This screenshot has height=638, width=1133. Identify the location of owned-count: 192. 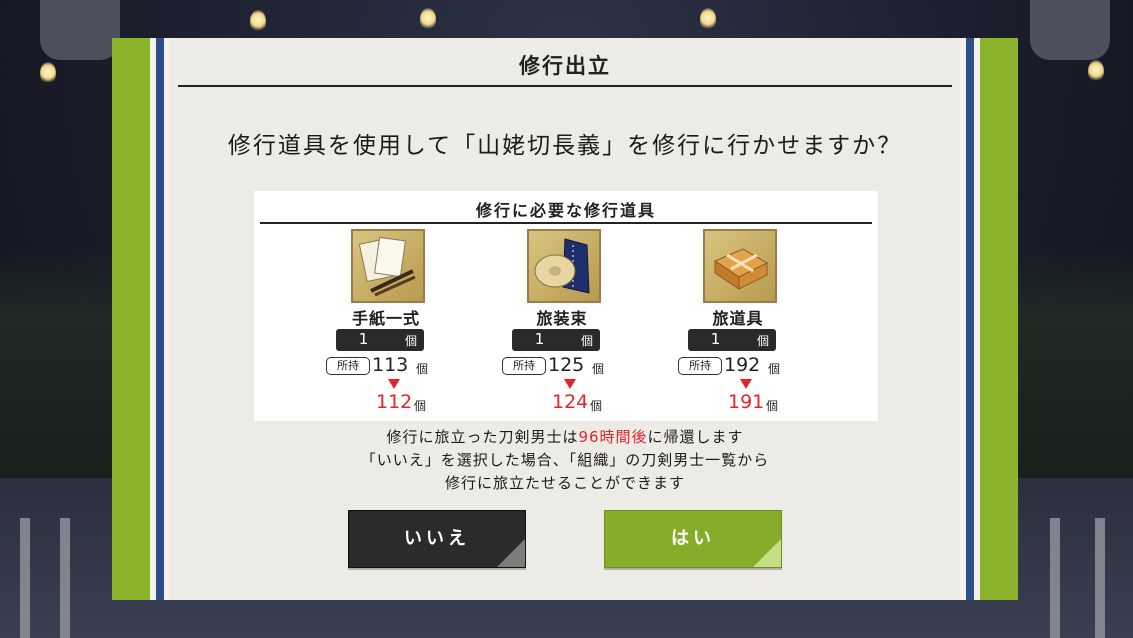
(742, 365).